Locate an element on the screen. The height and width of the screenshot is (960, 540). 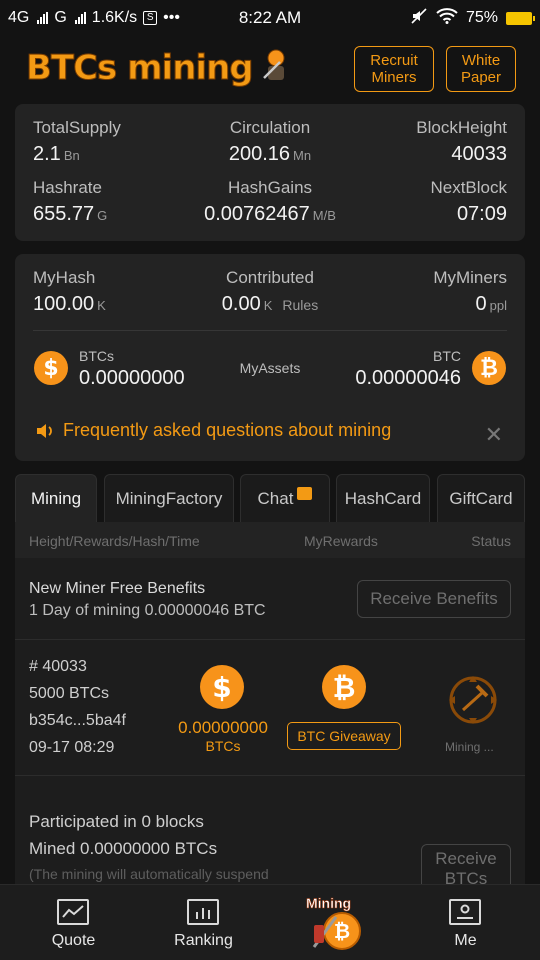
my-hash-label: MyHash is located at coordinates (64, 277).